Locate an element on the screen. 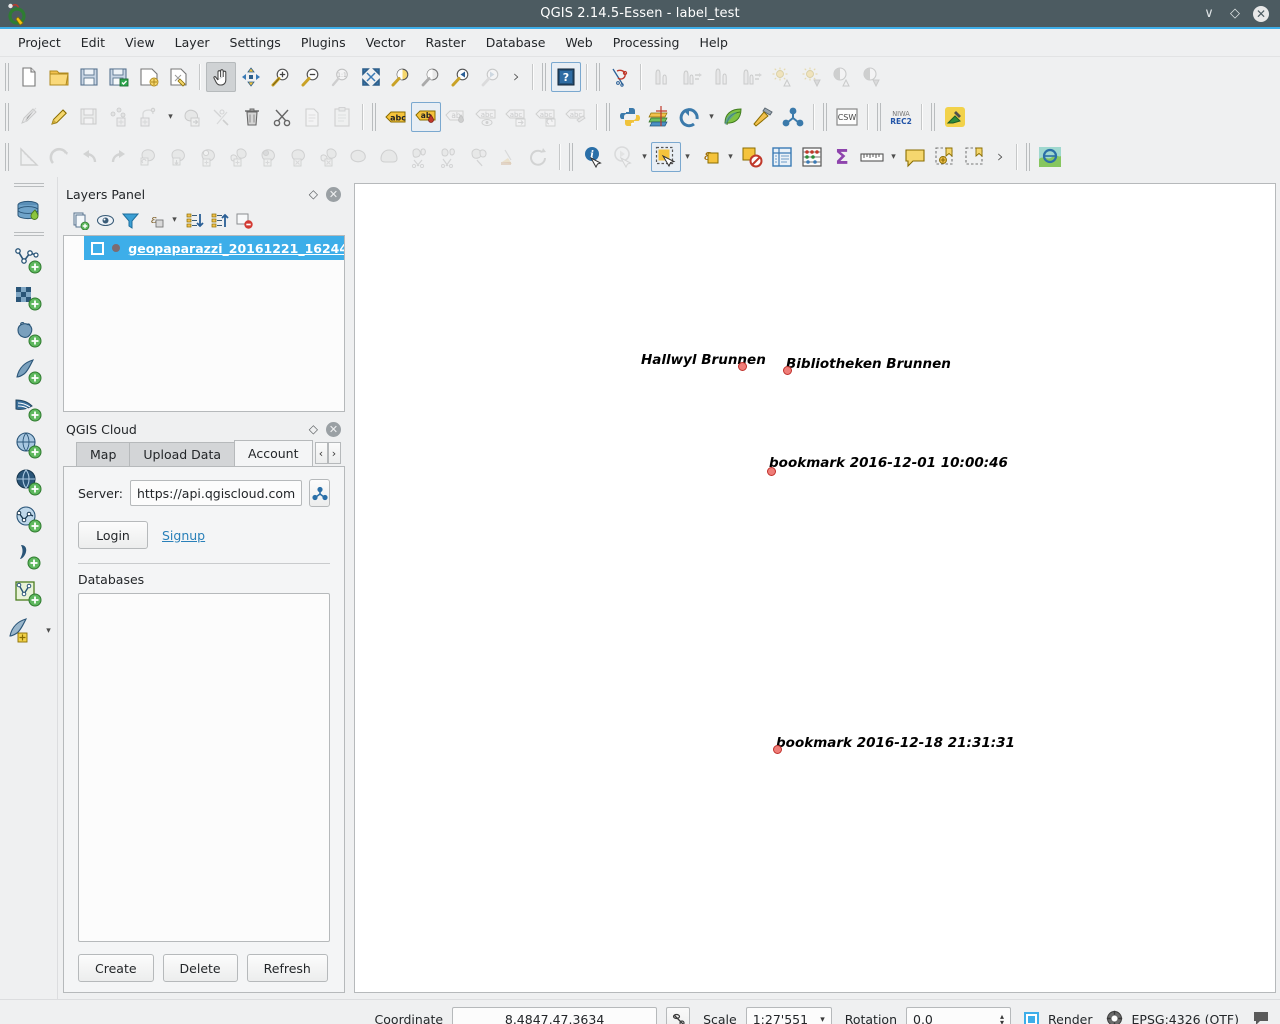  toolbar-grip-niwa is located at coordinates (880, 117).